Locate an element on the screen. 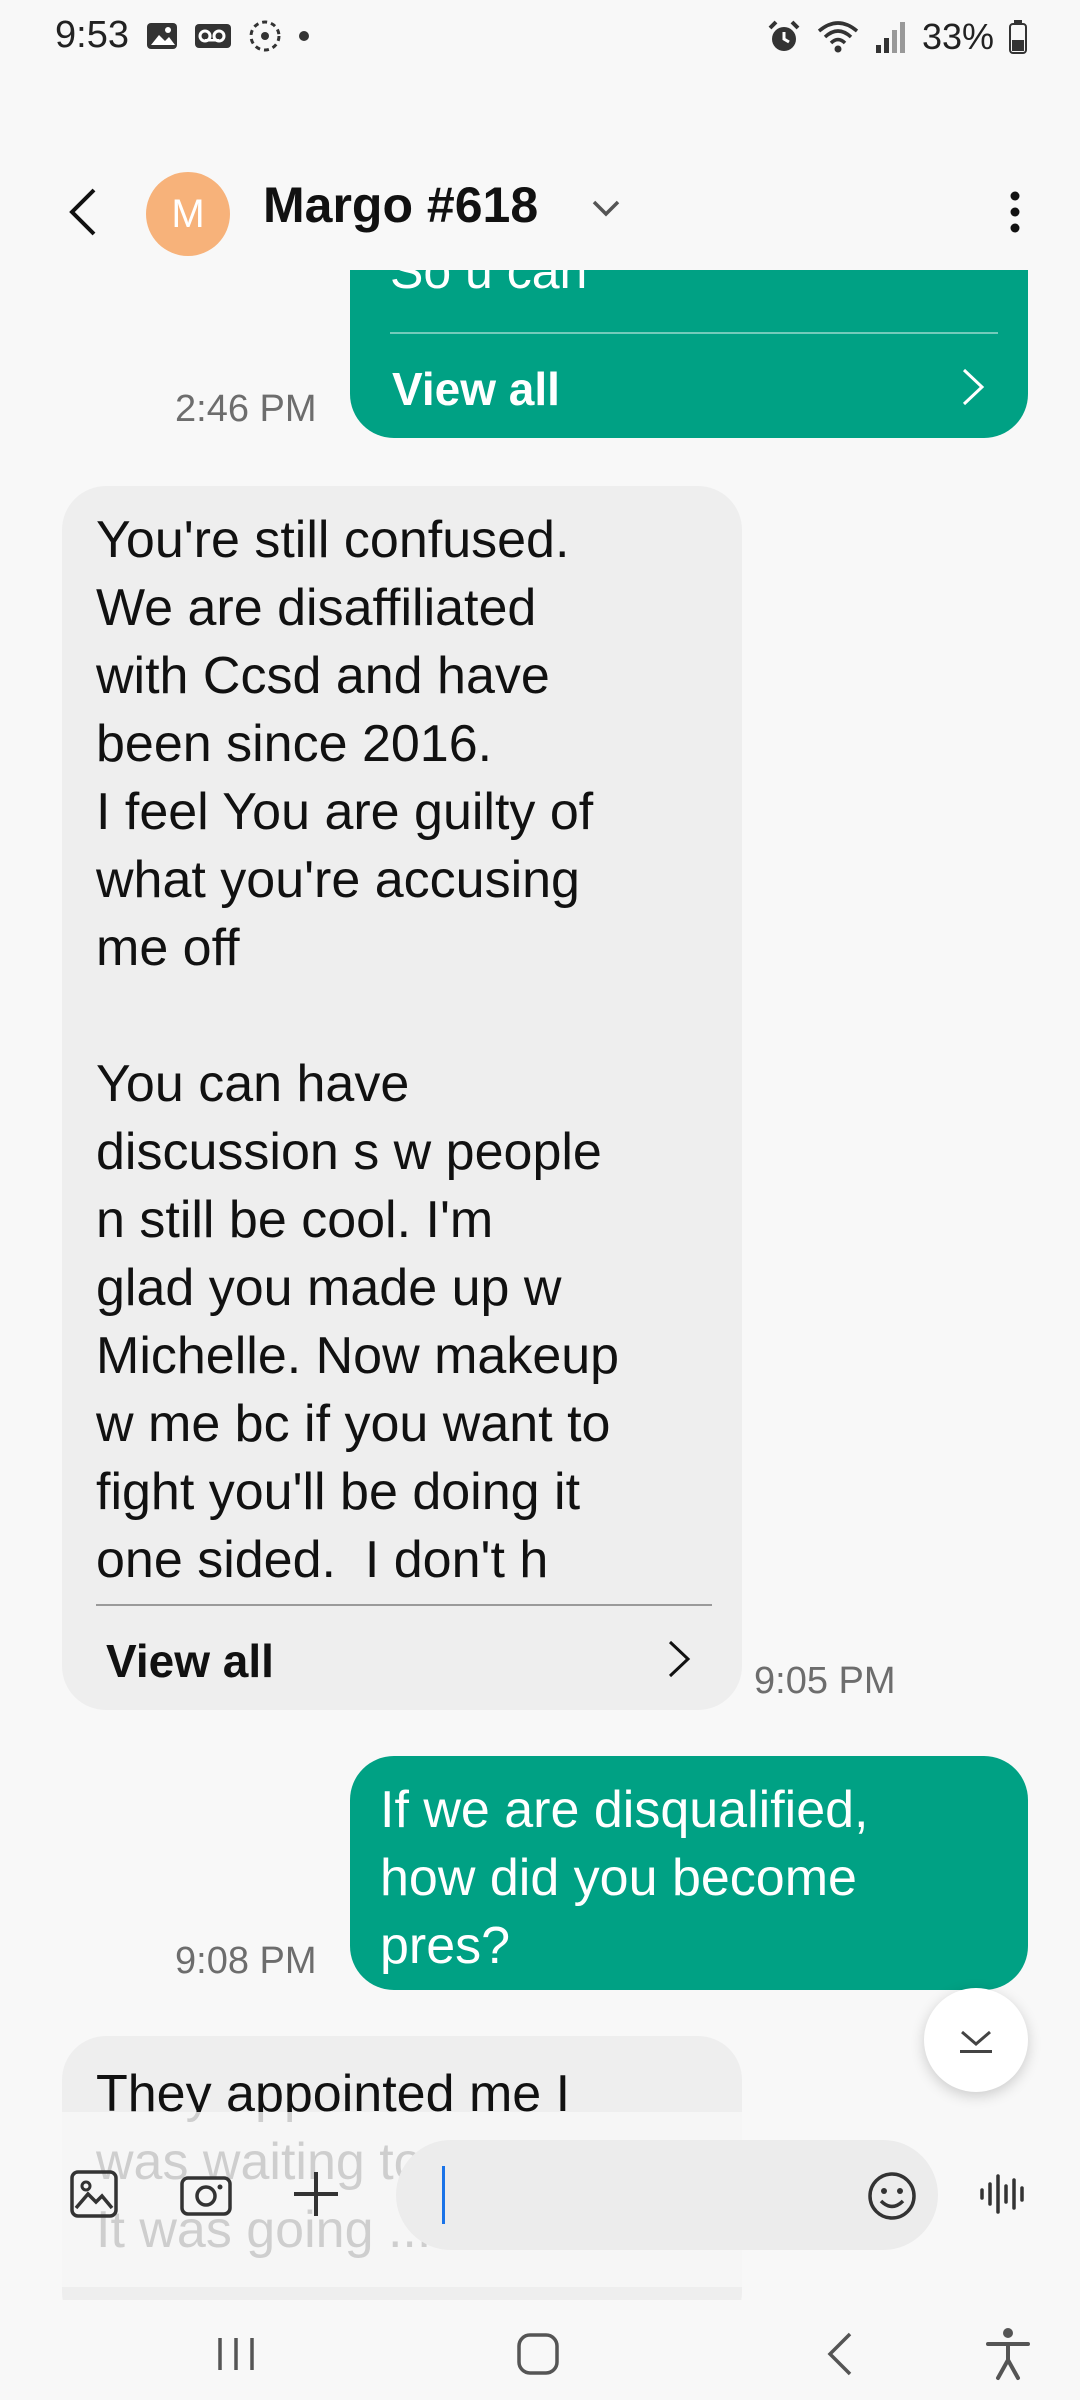  message-timestamp: 9:05 PM is located at coordinates (825, 1681).